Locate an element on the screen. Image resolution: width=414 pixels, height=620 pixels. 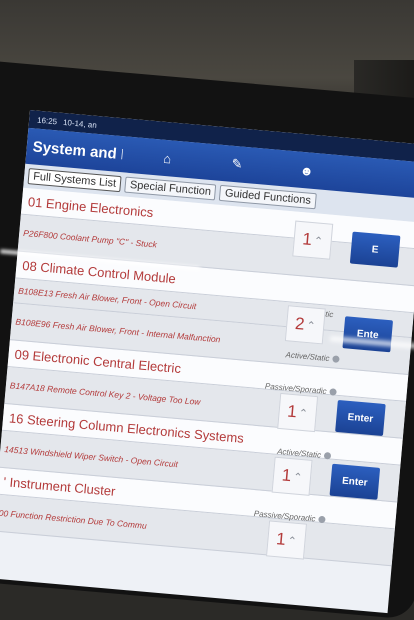
fault-count-box: 2 ⌃ is located at coordinates (305, 325).